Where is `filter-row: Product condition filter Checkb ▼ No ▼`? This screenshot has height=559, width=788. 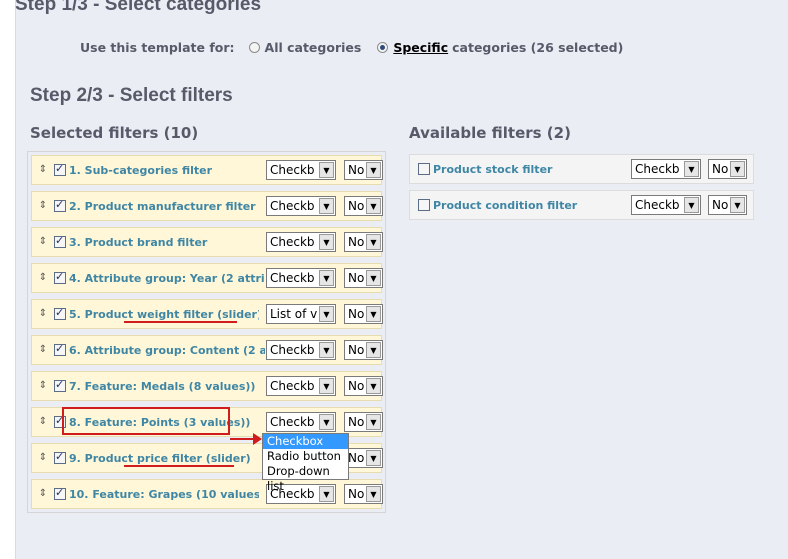 filter-row: Product condition filter Checkb ▼ No ▼ is located at coordinates (581, 205).